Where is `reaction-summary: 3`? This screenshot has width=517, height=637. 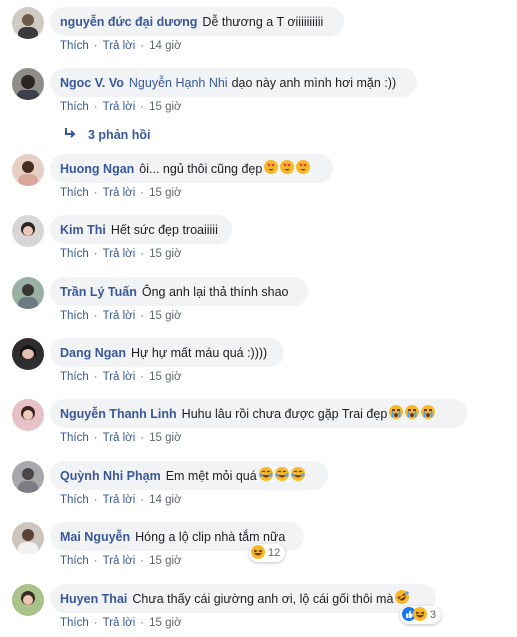 reaction-summary: 3 is located at coordinates (421, 615).